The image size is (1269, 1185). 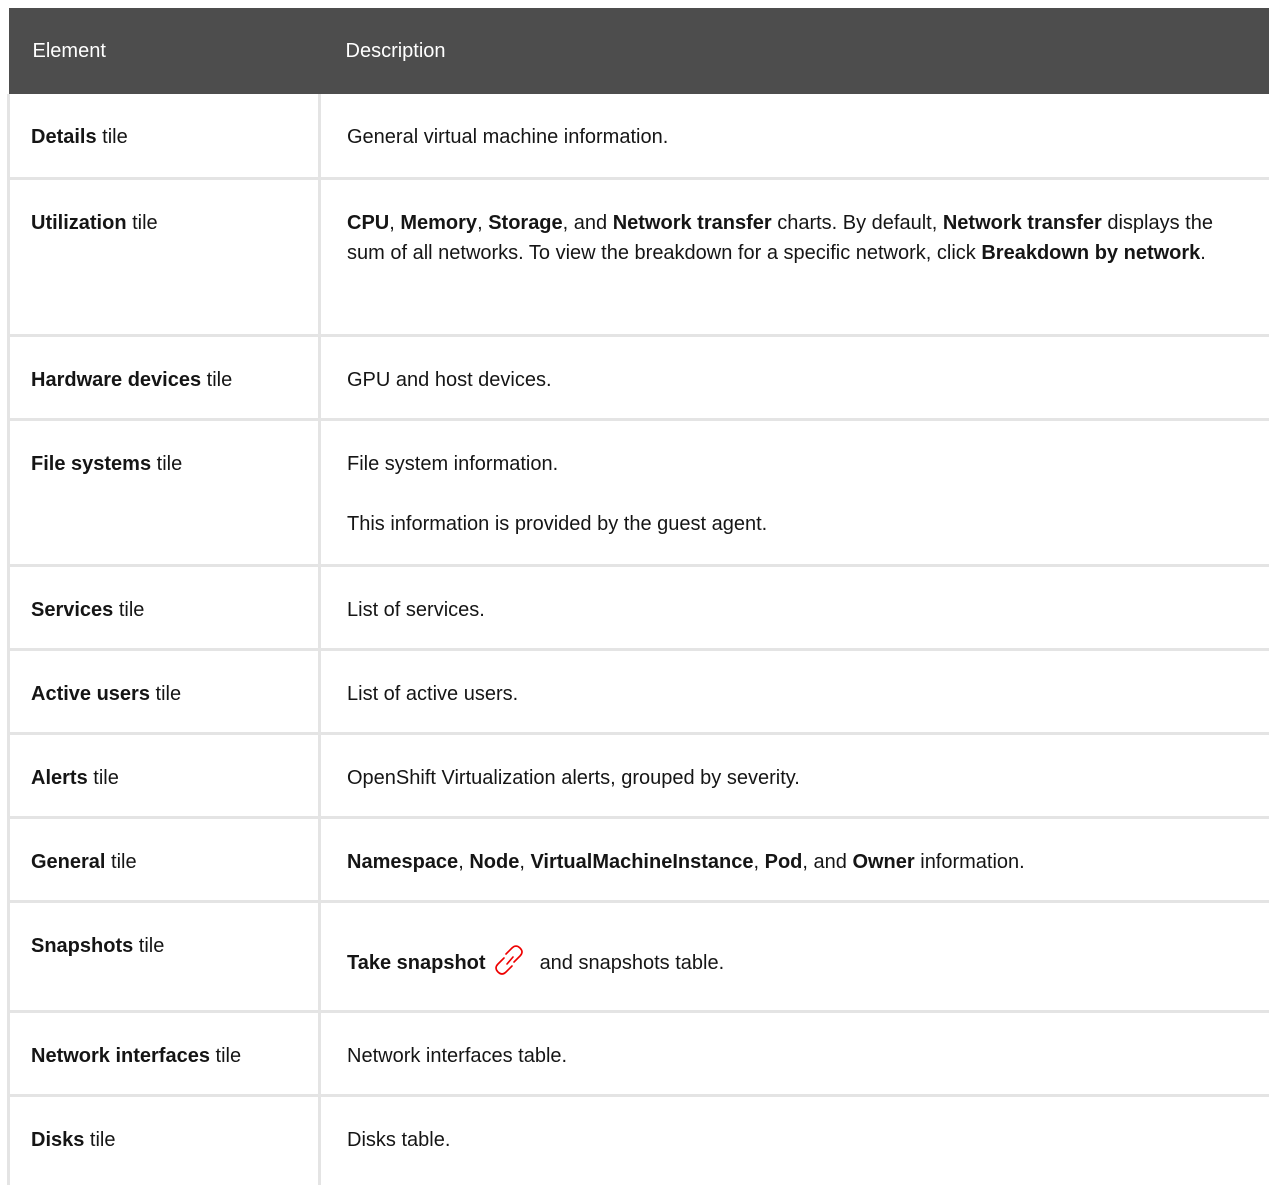 What do you see at coordinates (72, 610) in the screenshot?
I see `element-name: Services` at bounding box center [72, 610].